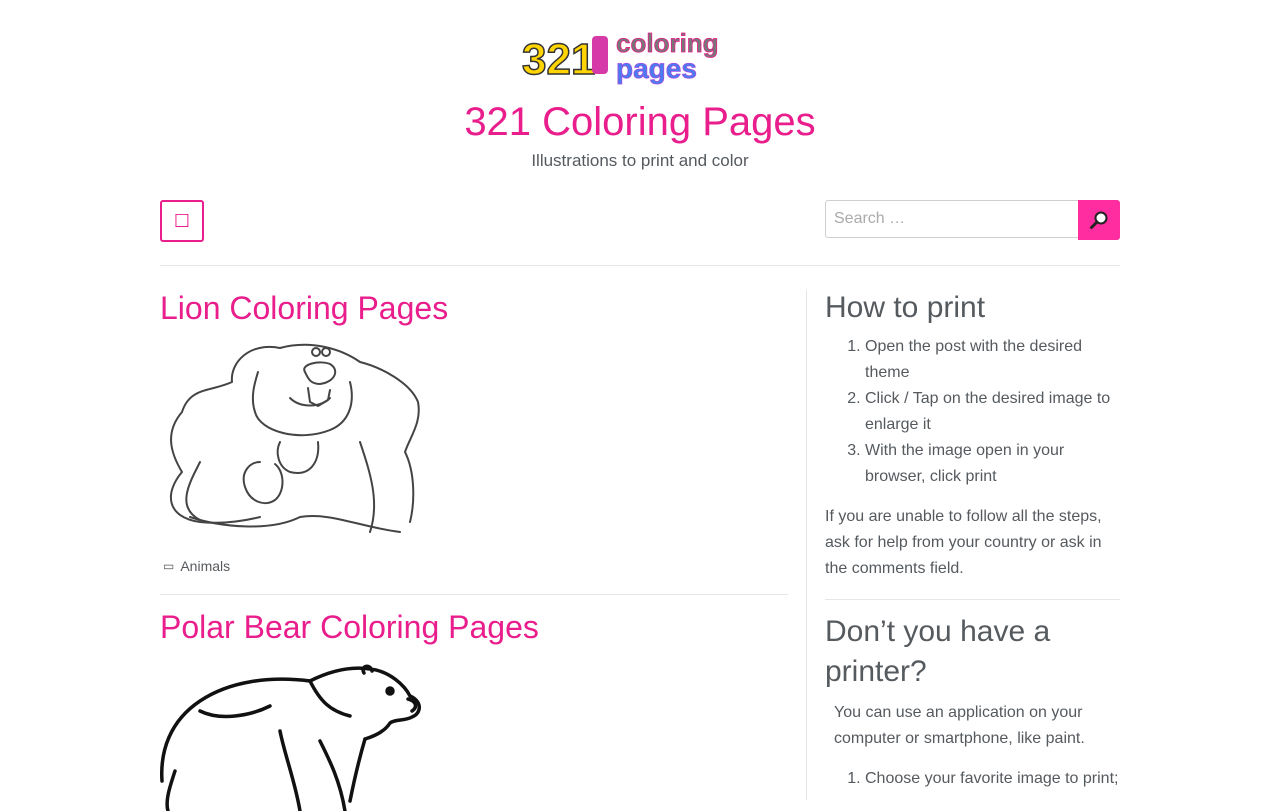  I want to click on category-link-animals: Animals, so click(205, 566).